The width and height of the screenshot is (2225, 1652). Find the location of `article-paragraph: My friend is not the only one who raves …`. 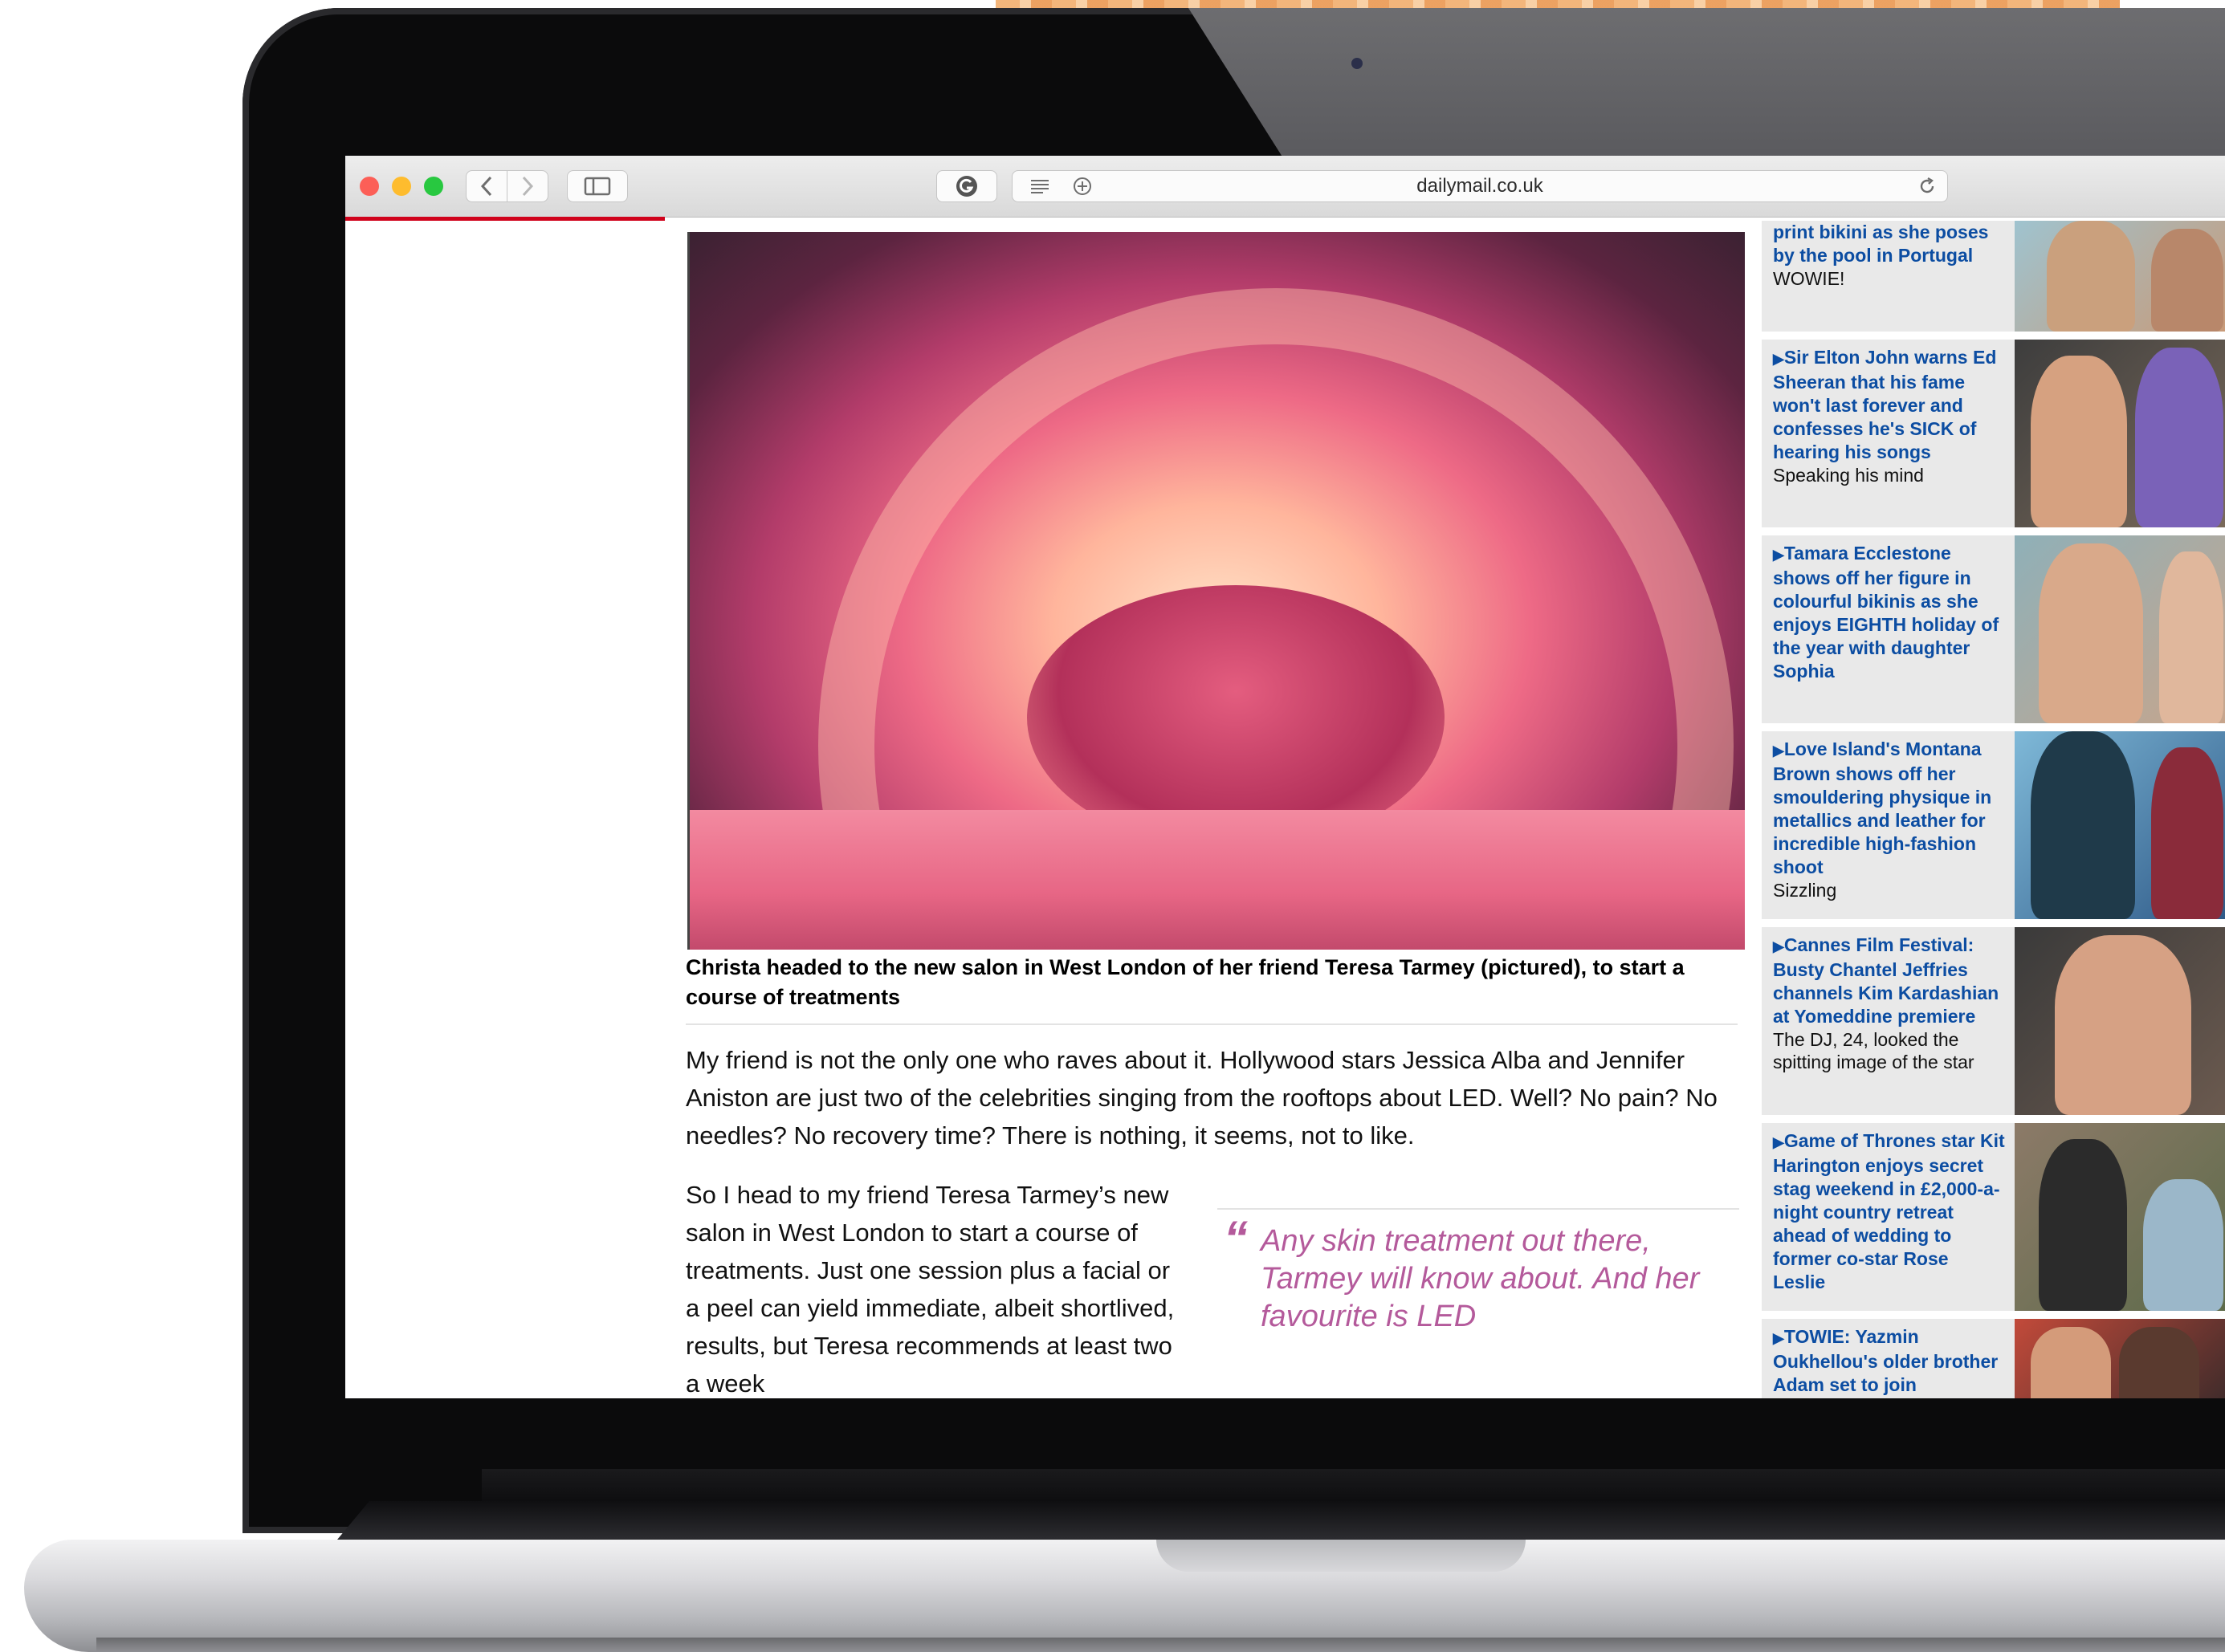

article-paragraph: My friend is not the only one who raves … is located at coordinates (1202, 1097).